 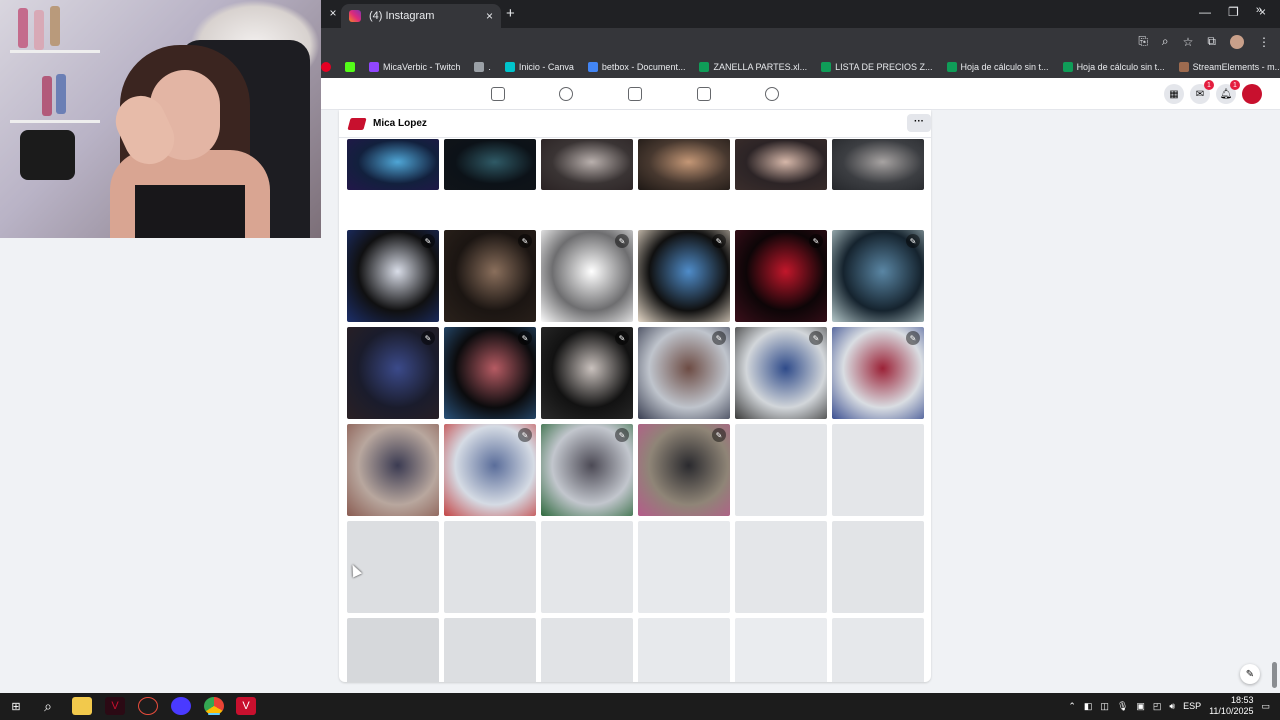 What do you see at coordinates (510, 13) in the screenshot?
I see `new-tab-button: +` at bounding box center [510, 13].